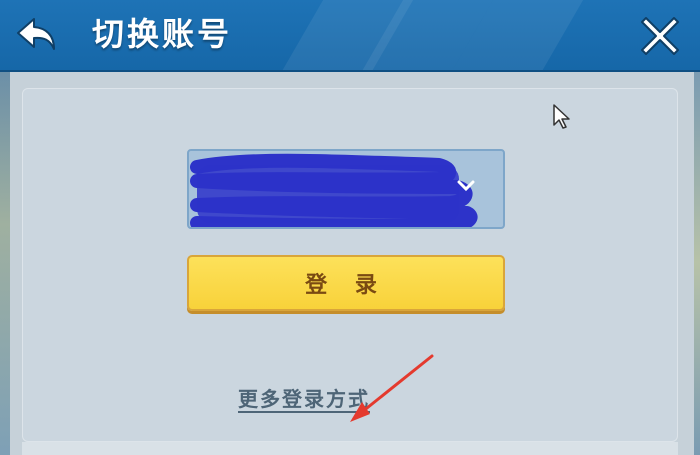 This screenshot has width=700, height=455. I want to click on panel-footer-strip, so click(350, 448).